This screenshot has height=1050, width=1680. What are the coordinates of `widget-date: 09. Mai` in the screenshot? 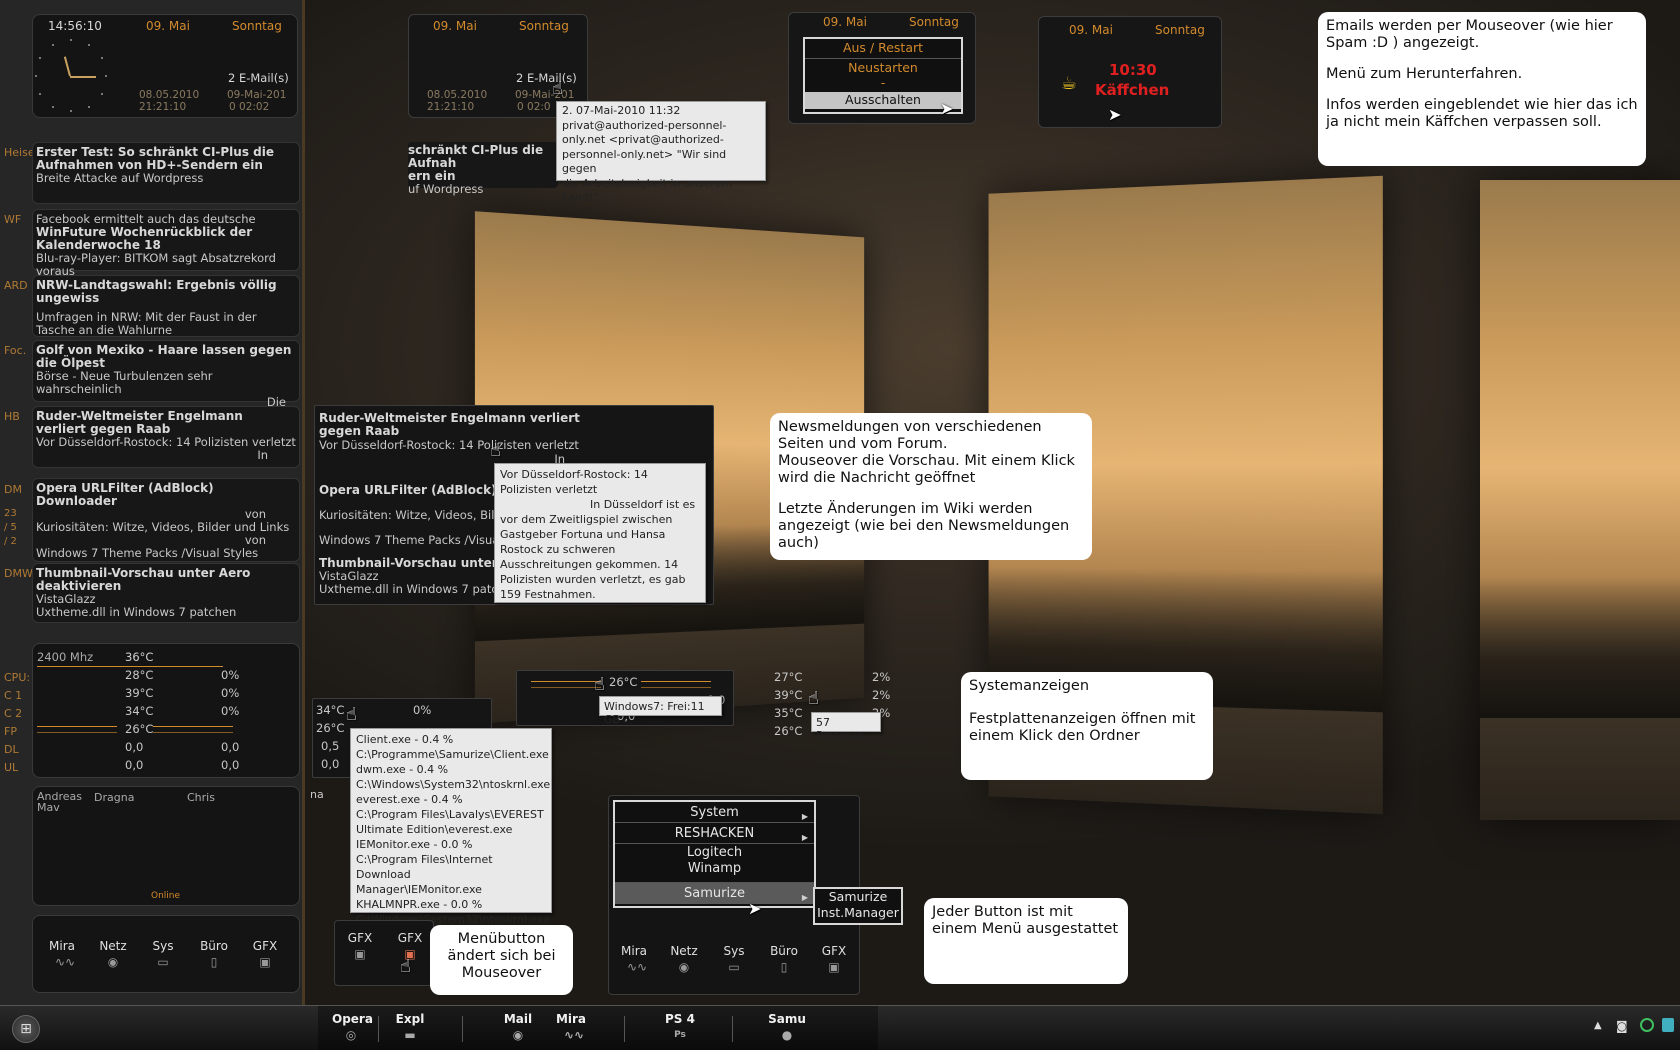 It's located at (1091, 30).